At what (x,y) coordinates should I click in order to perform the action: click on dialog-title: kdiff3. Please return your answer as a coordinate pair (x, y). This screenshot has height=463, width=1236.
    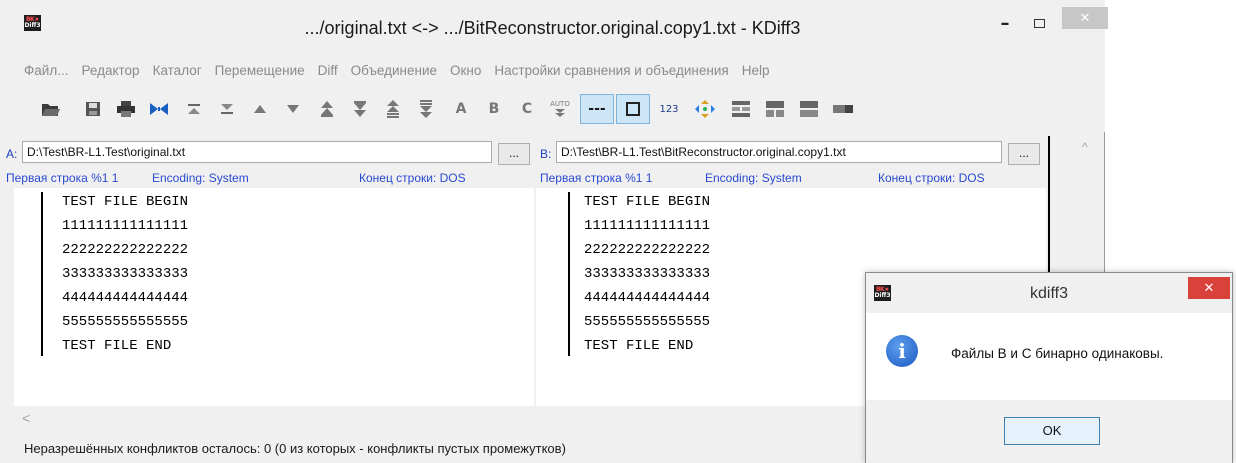
    Looking at the image, I should click on (1049, 293).